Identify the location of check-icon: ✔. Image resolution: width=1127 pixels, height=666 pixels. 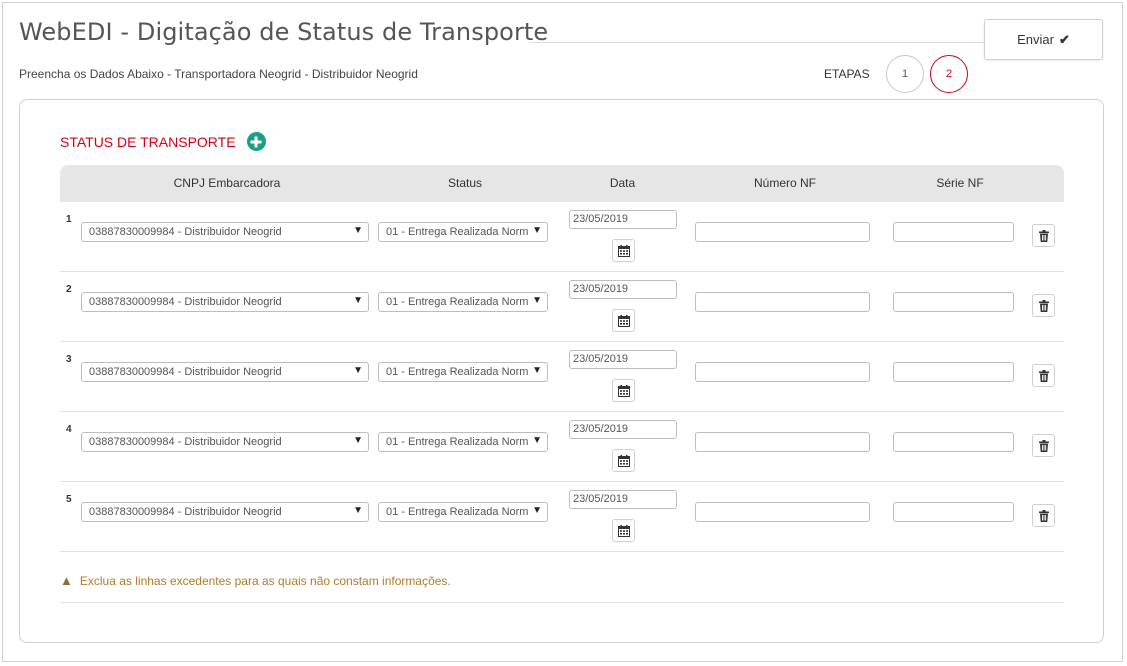
(1064, 39).